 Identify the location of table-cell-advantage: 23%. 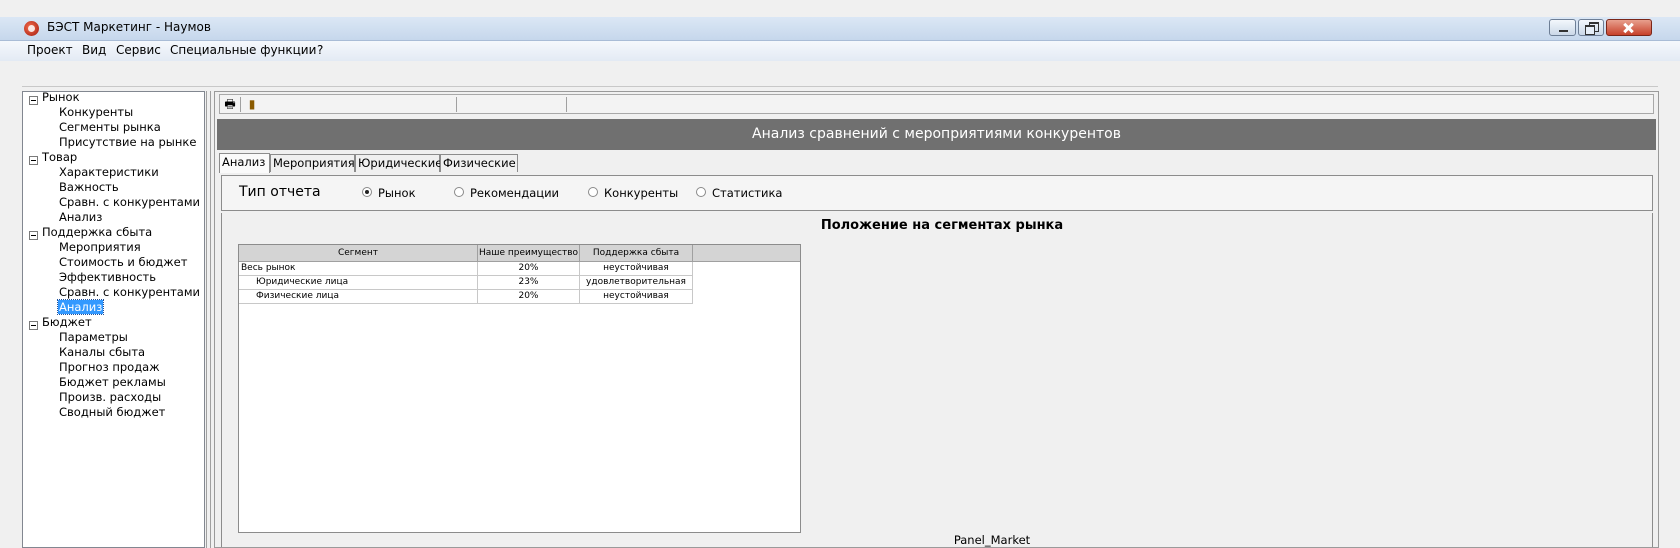
(529, 283).